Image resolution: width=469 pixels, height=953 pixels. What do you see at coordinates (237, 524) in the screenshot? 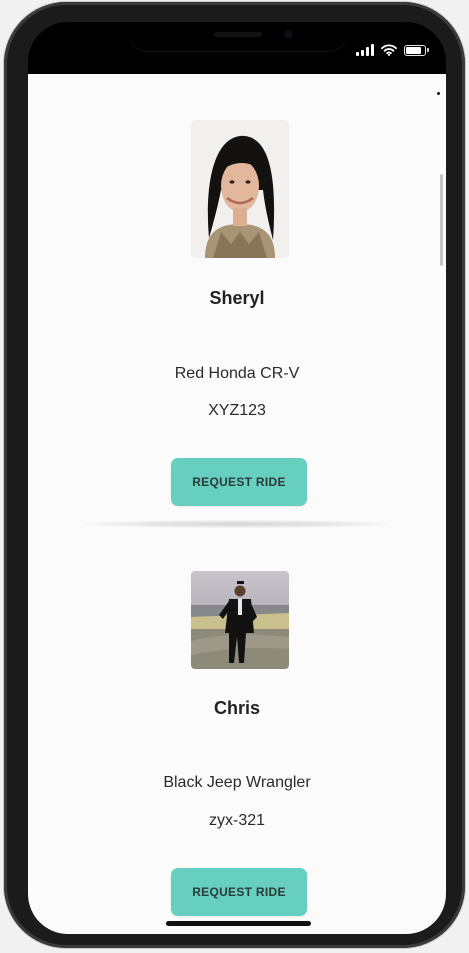
I see `divider` at bounding box center [237, 524].